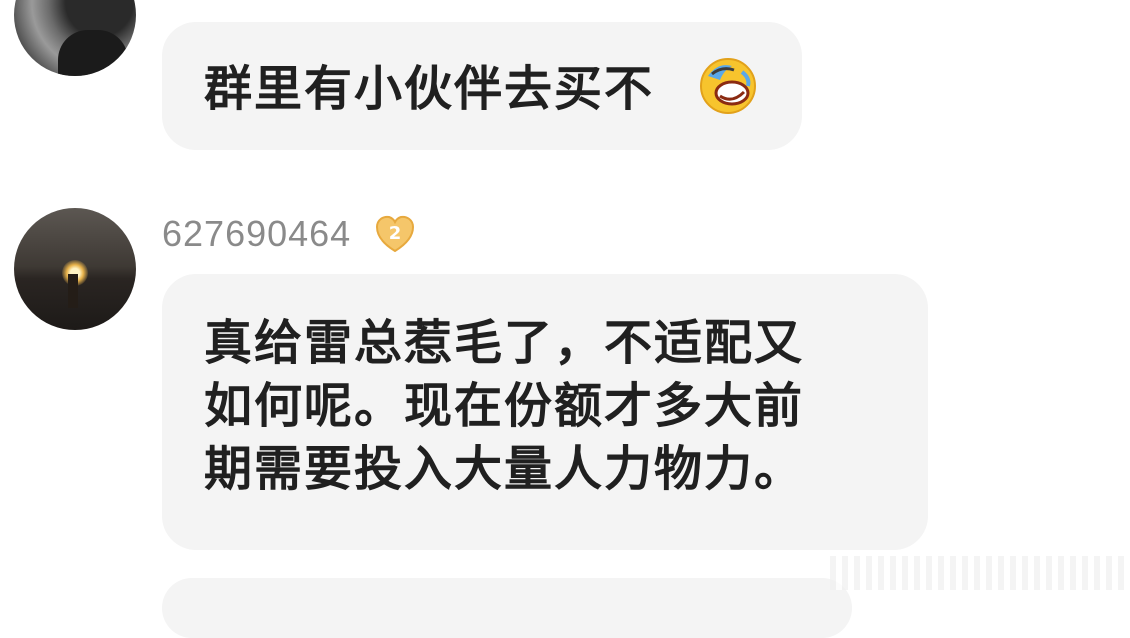  What do you see at coordinates (728, 86) in the screenshot?
I see `rolling-on-floor-laughing-icon` at bounding box center [728, 86].